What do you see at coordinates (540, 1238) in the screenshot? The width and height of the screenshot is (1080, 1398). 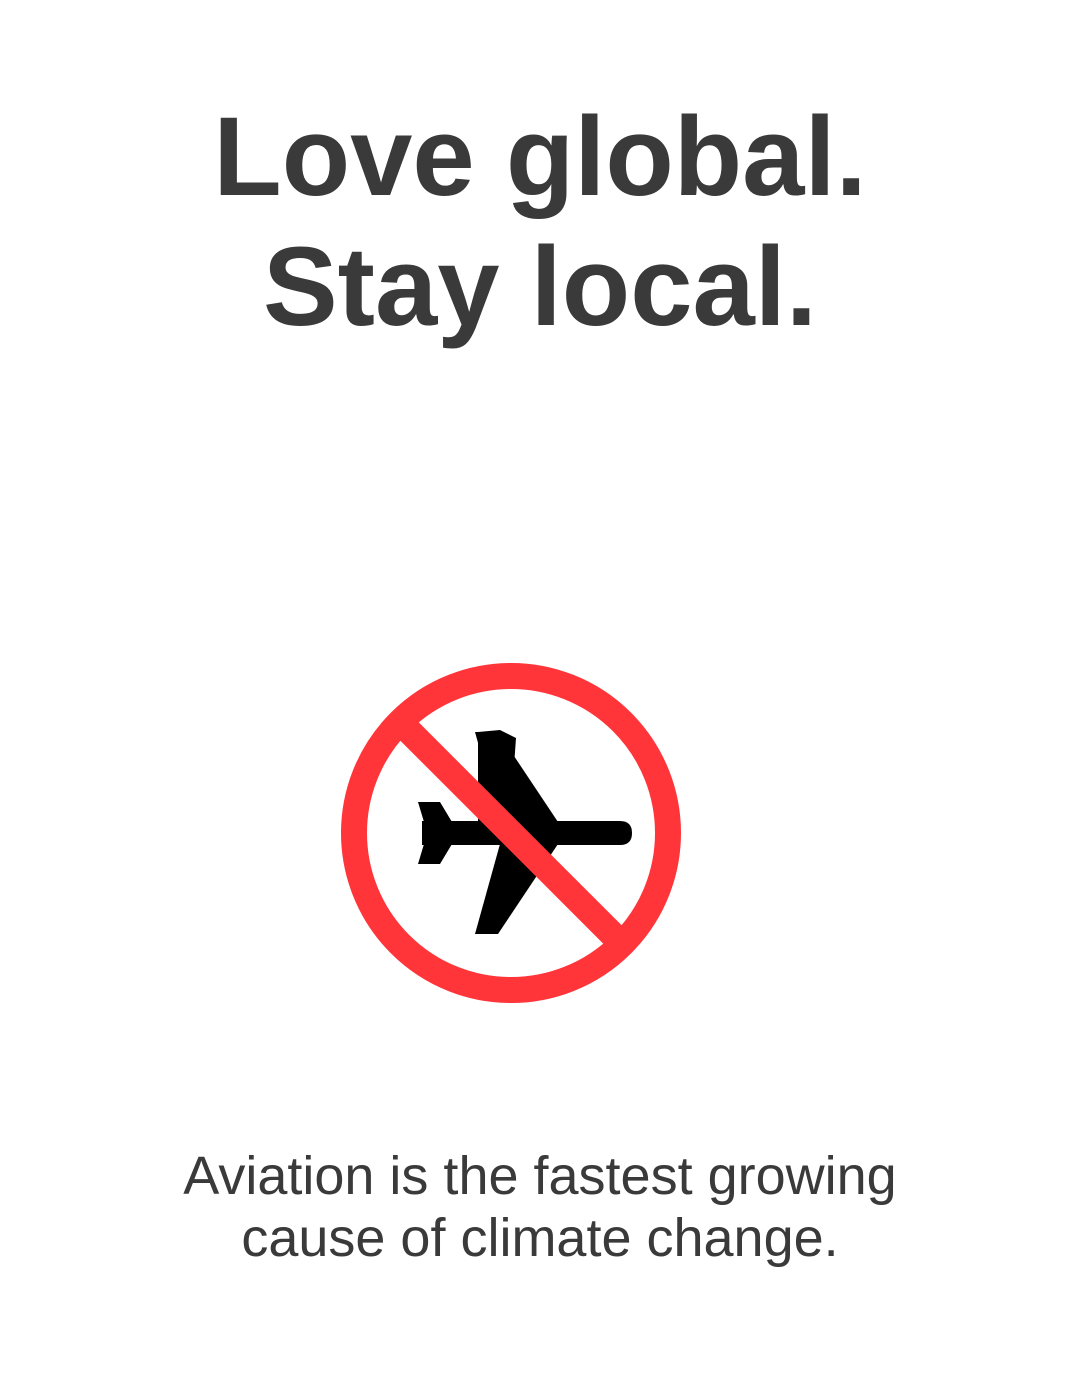 I see `caption-line-2: cause of climate change.` at bounding box center [540, 1238].